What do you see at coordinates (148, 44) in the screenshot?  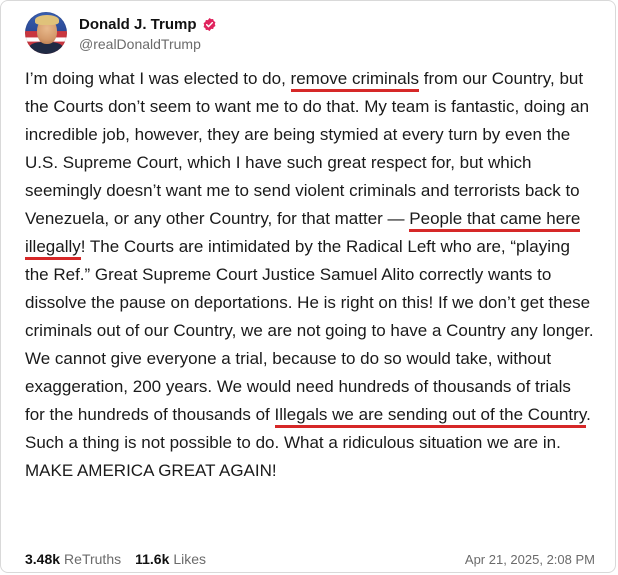 I see `author-handle: @realDonaldTrump` at bounding box center [148, 44].